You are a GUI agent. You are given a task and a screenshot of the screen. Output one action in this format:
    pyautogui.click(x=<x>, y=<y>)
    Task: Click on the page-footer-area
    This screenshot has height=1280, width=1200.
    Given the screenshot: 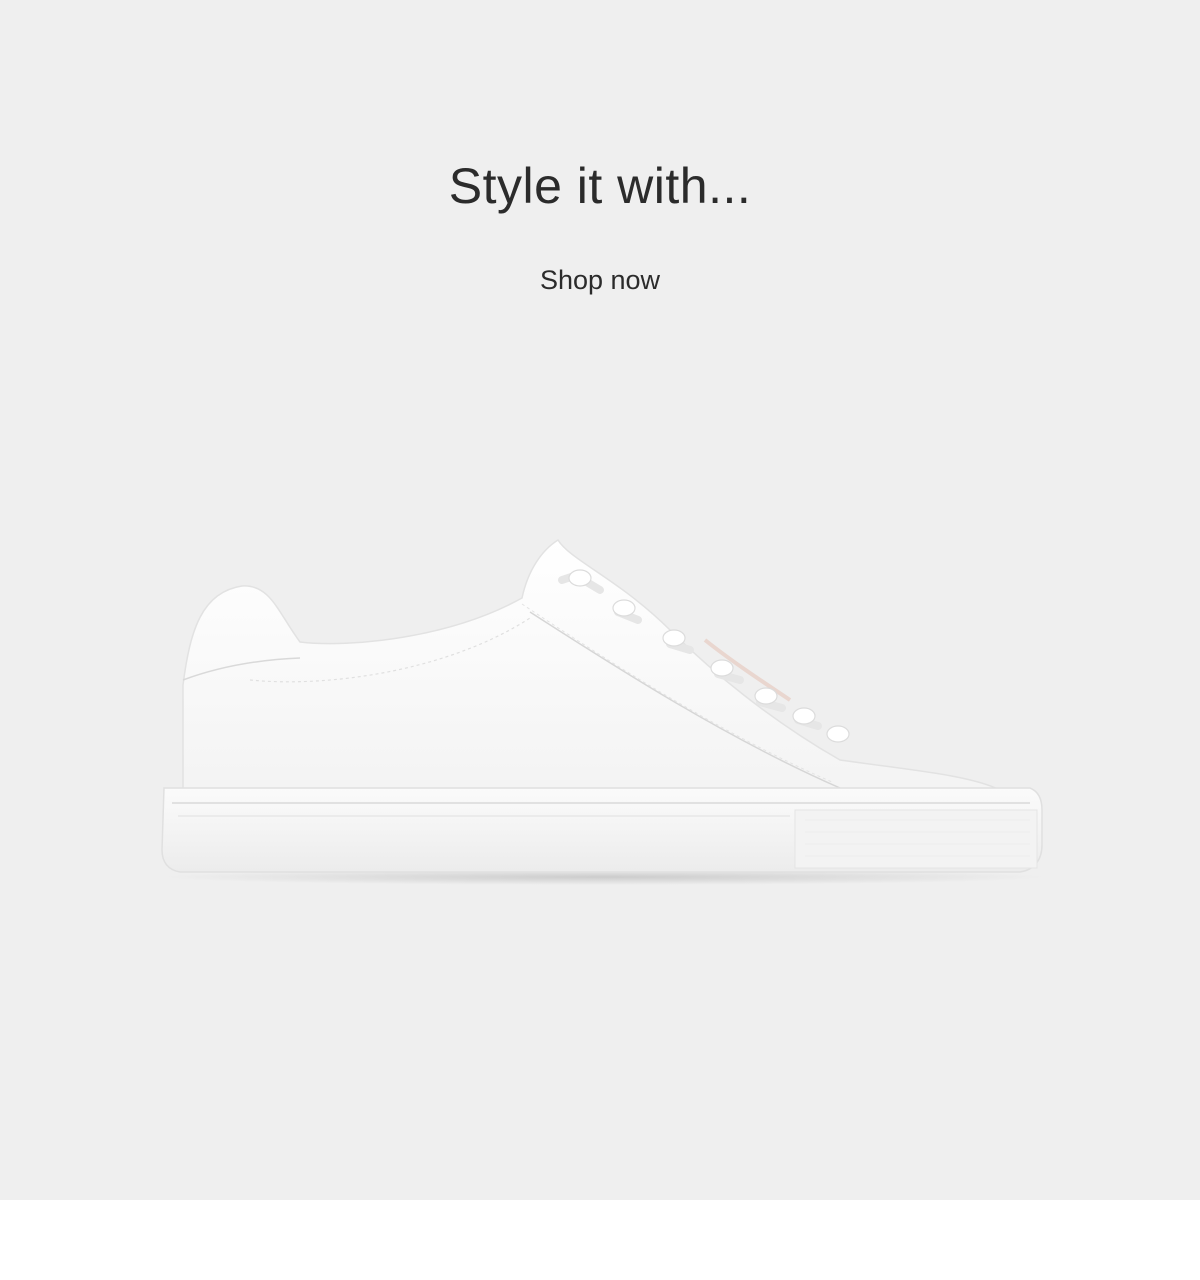 What is the action you would take?
    pyautogui.click(x=600, y=1240)
    